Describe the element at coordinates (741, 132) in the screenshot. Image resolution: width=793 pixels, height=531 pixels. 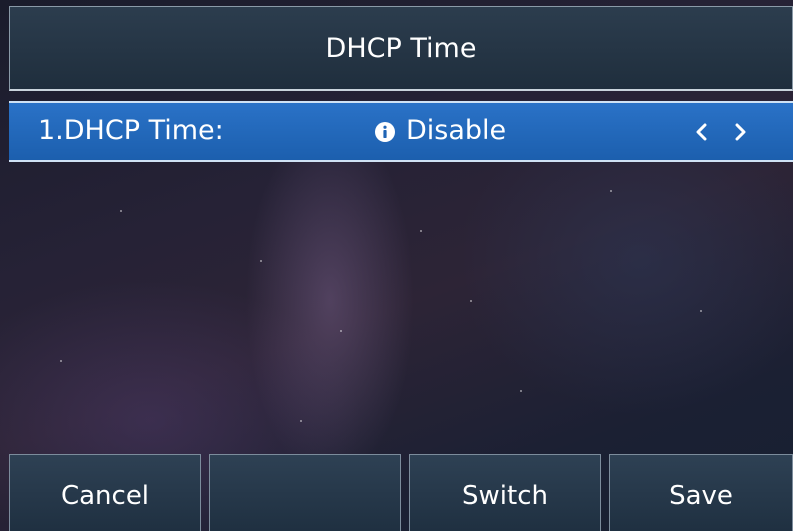
I see `chevron-right-icon` at that location.